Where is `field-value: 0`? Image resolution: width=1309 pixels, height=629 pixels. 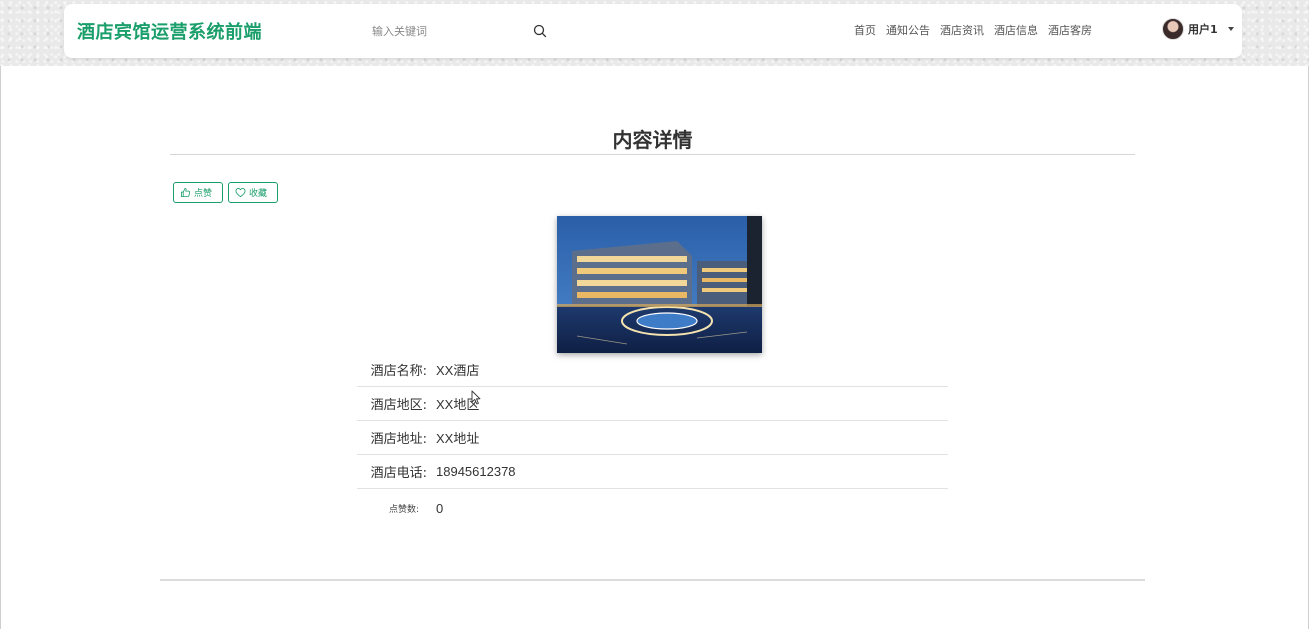
field-value: 0 is located at coordinates (440, 508).